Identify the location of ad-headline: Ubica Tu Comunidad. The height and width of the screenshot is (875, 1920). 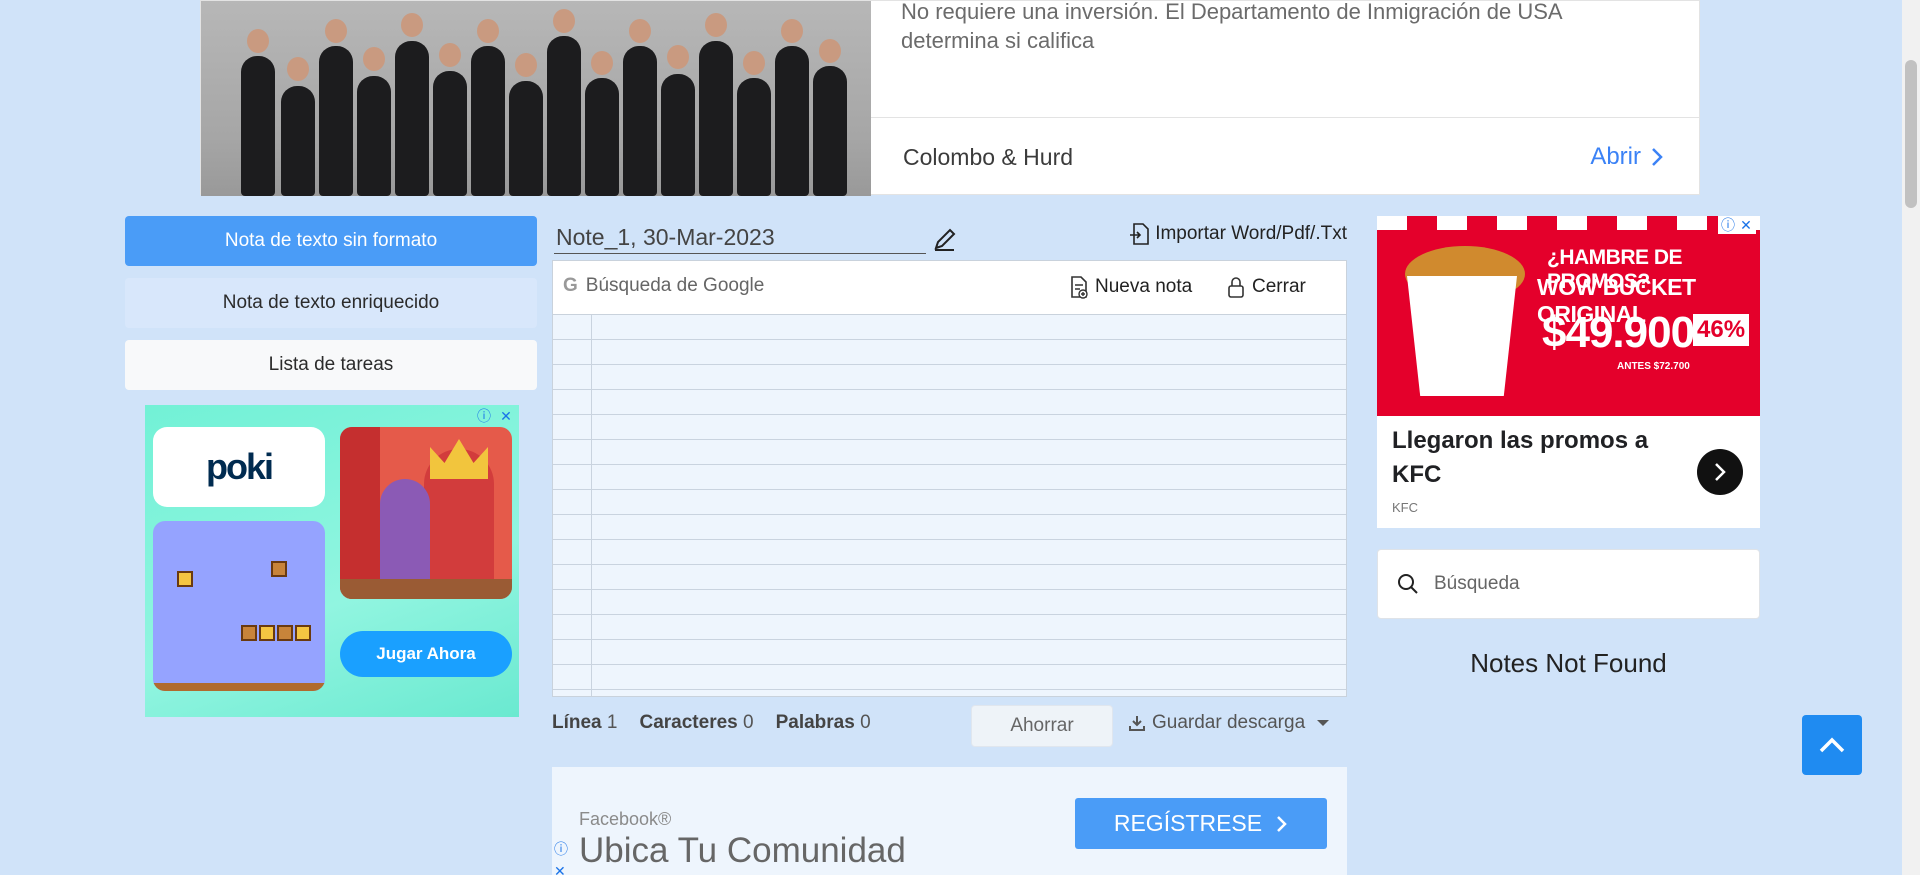
(742, 850).